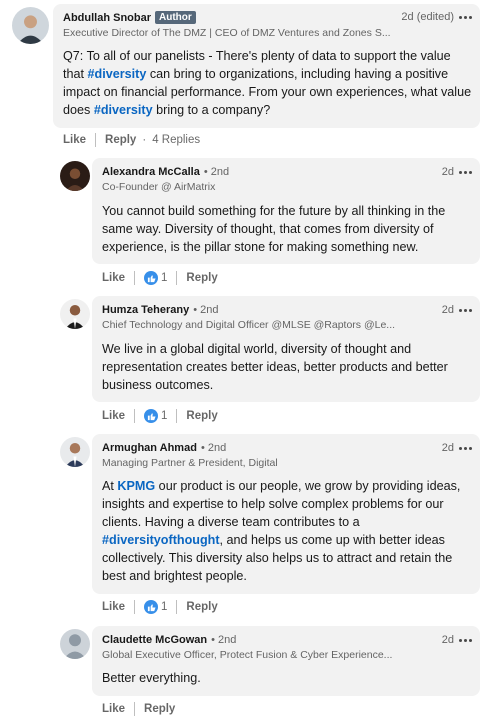 The image size is (494, 726). Describe the element at coordinates (176, 140) in the screenshot. I see `replies-count-link: 4 Replies` at that location.